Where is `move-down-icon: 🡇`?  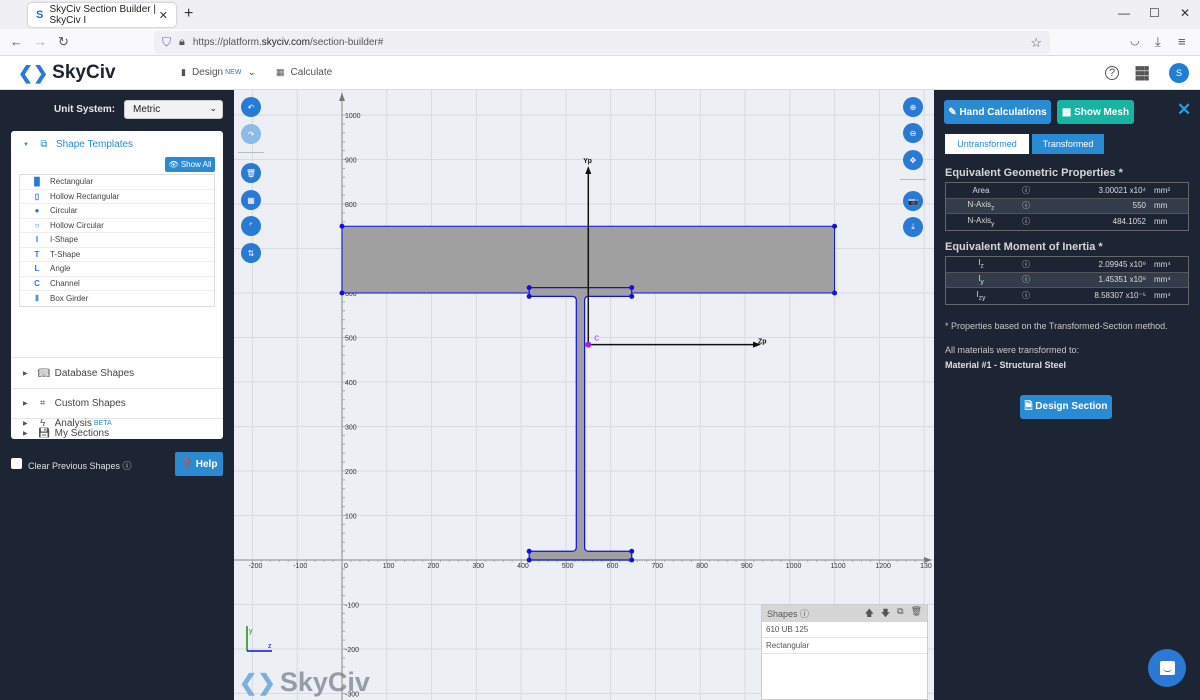
move-down-icon: 🡇 is located at coordinates (885, 614).